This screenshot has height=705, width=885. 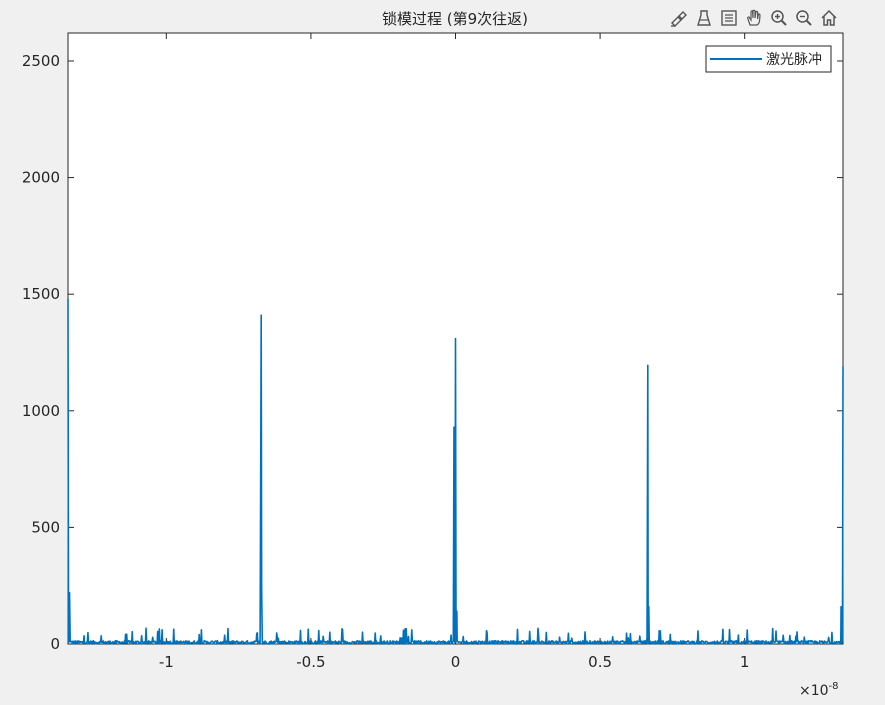 What do you see at coordinates (455, 19) in the screenshot?
I see `chart-title: 锁模过程 (第9次往返)` at bounding box center [455, 19].